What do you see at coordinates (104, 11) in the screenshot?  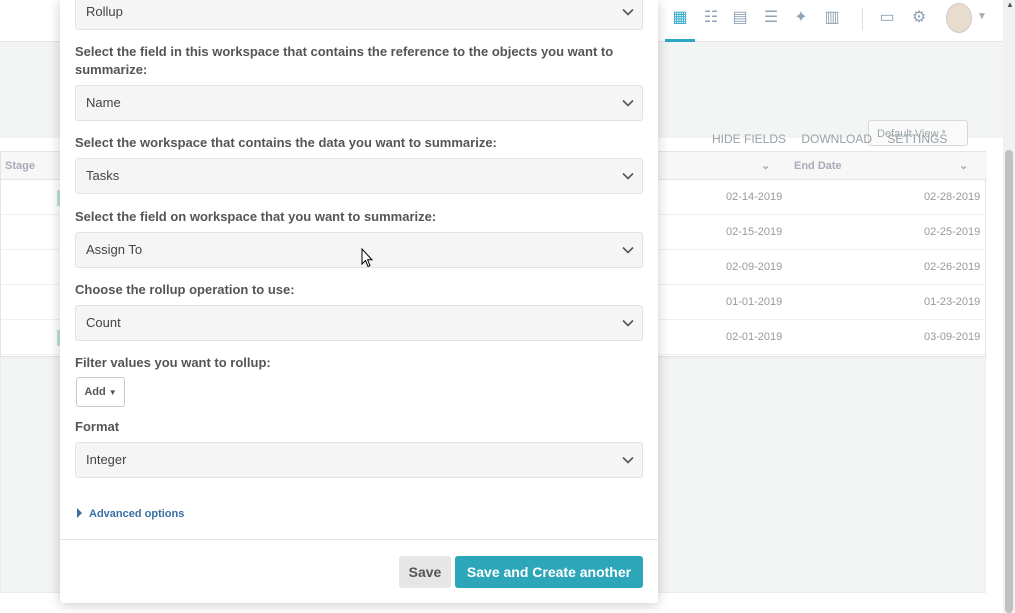 I see `field-type-value: Rollup` at bounding box center [104, 11].